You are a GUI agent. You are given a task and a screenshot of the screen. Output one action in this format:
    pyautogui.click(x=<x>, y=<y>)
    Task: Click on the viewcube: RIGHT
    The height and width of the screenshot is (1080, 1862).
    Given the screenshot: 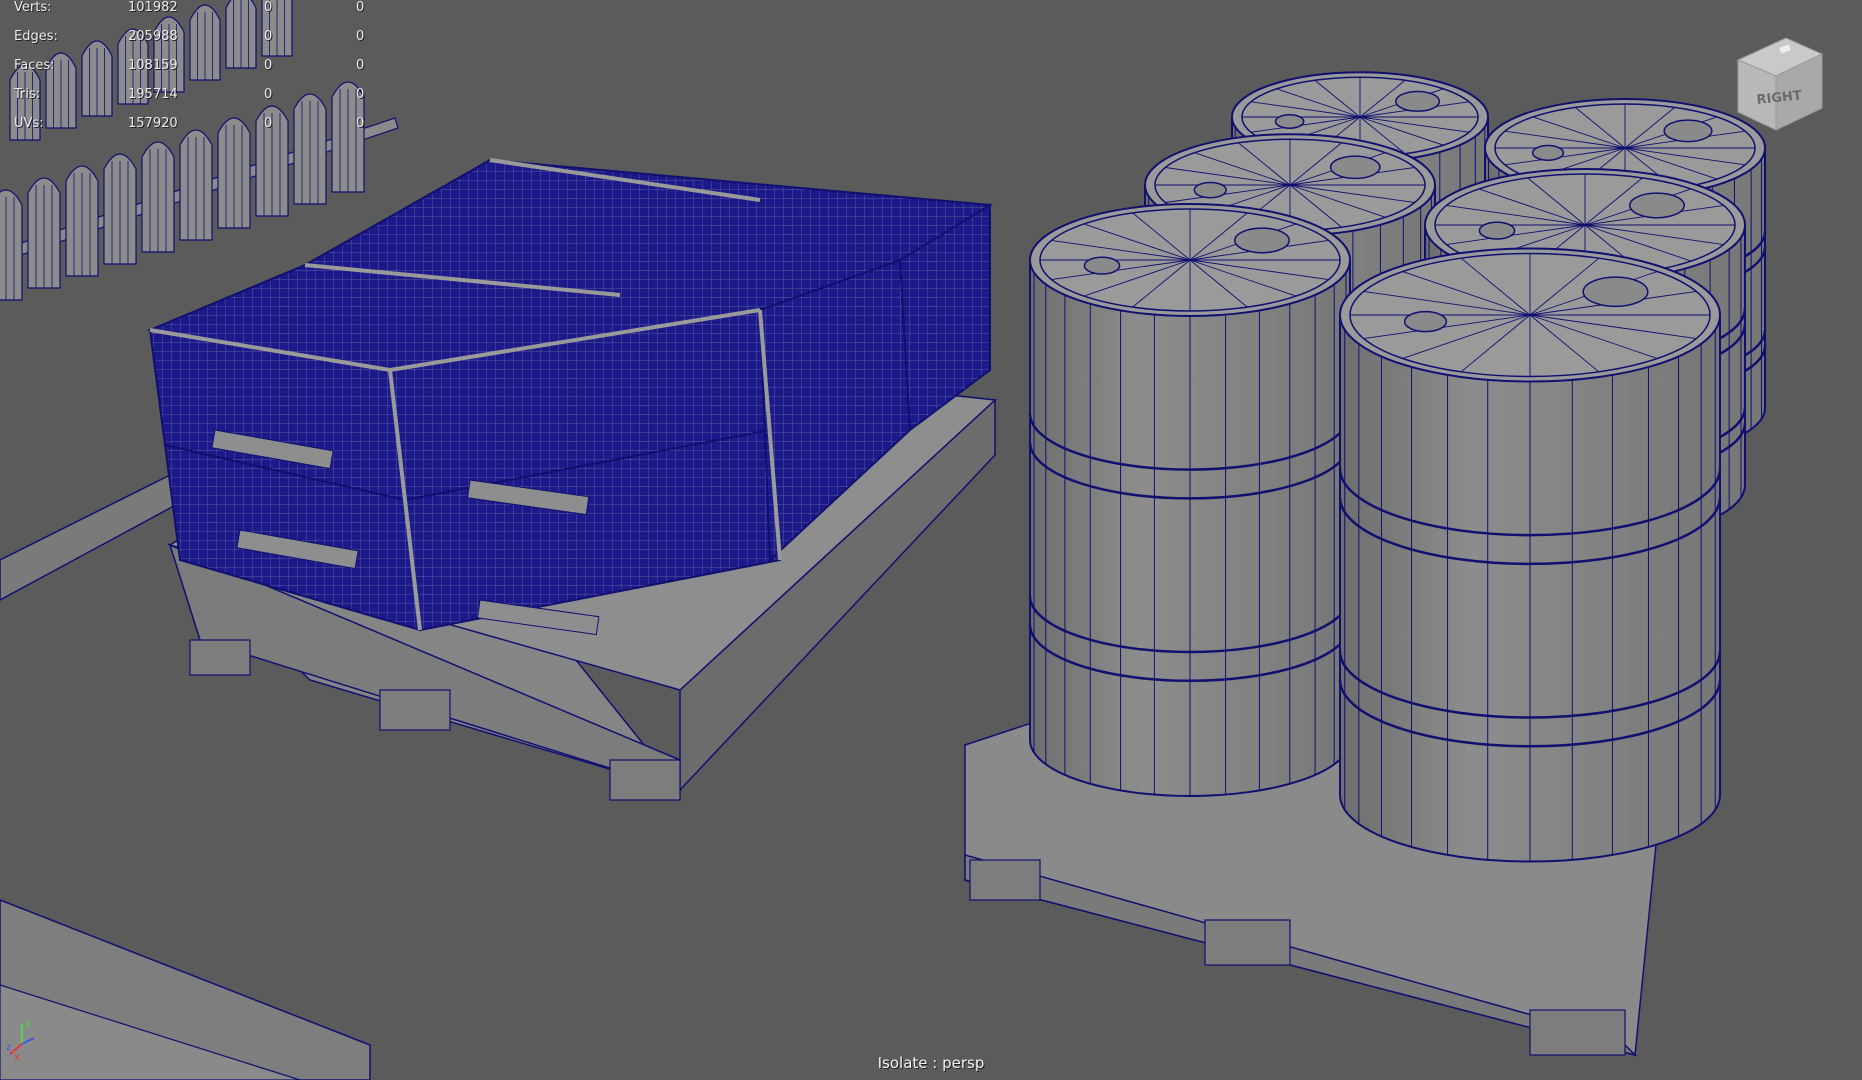 What is the action you would take?
    pyautogui.click(x=1780, y=84)
    